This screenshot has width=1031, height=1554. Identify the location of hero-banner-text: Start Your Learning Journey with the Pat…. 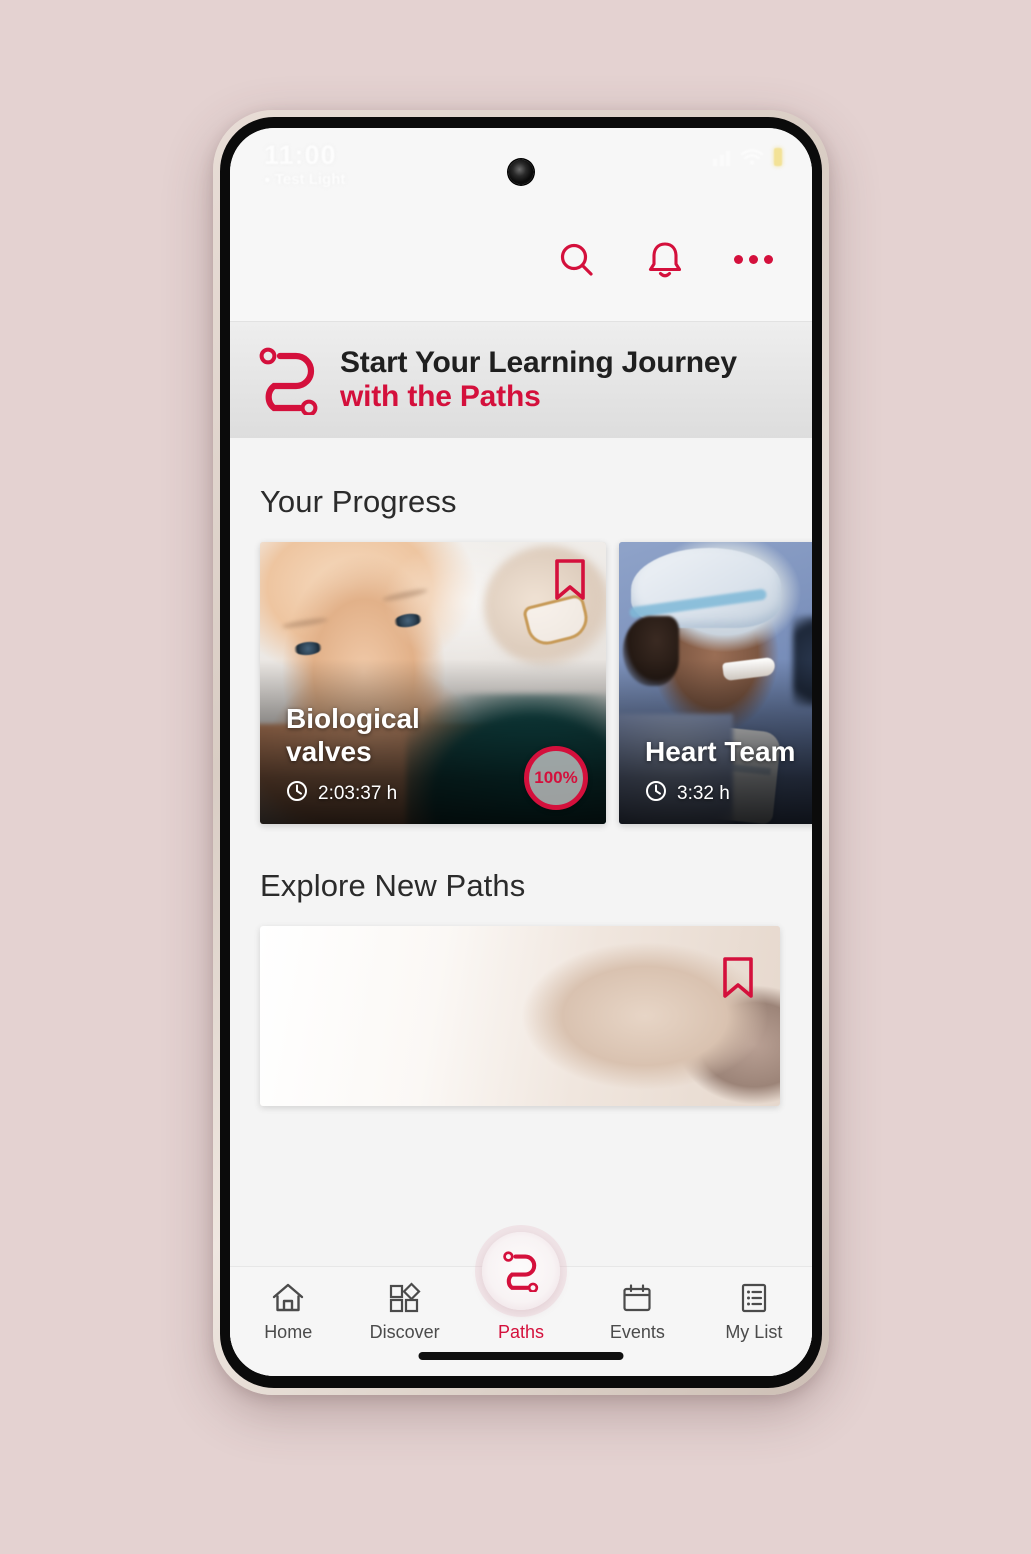
(538, 379).